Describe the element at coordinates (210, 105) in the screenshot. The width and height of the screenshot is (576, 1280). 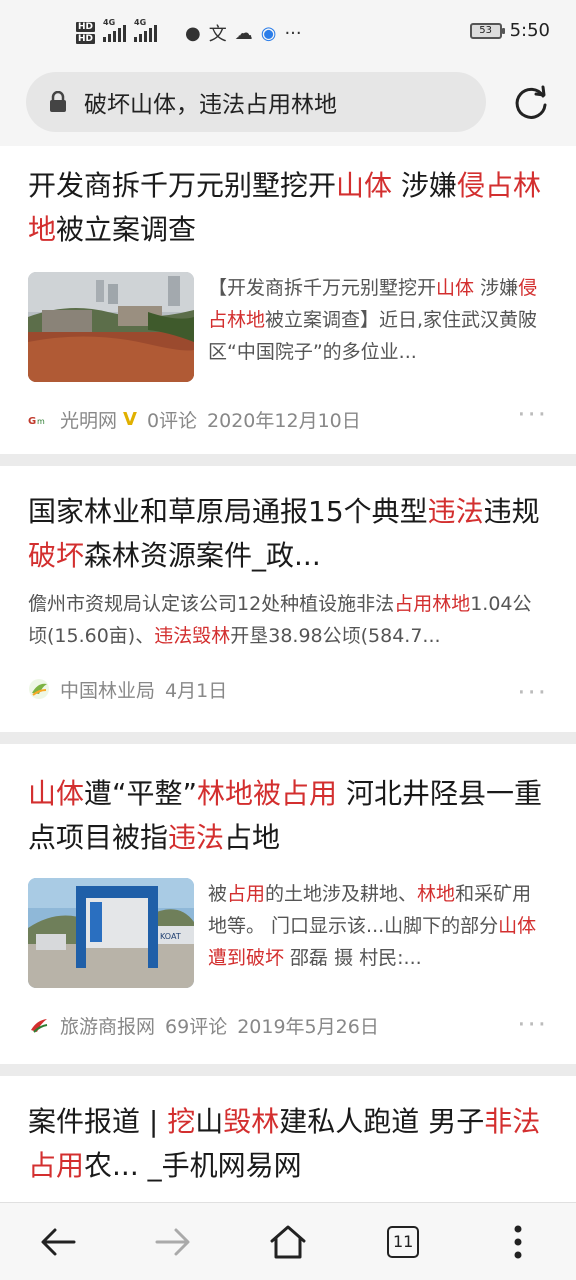
I see `search-query-text: 破坏山体，违法占用林地` at that location.